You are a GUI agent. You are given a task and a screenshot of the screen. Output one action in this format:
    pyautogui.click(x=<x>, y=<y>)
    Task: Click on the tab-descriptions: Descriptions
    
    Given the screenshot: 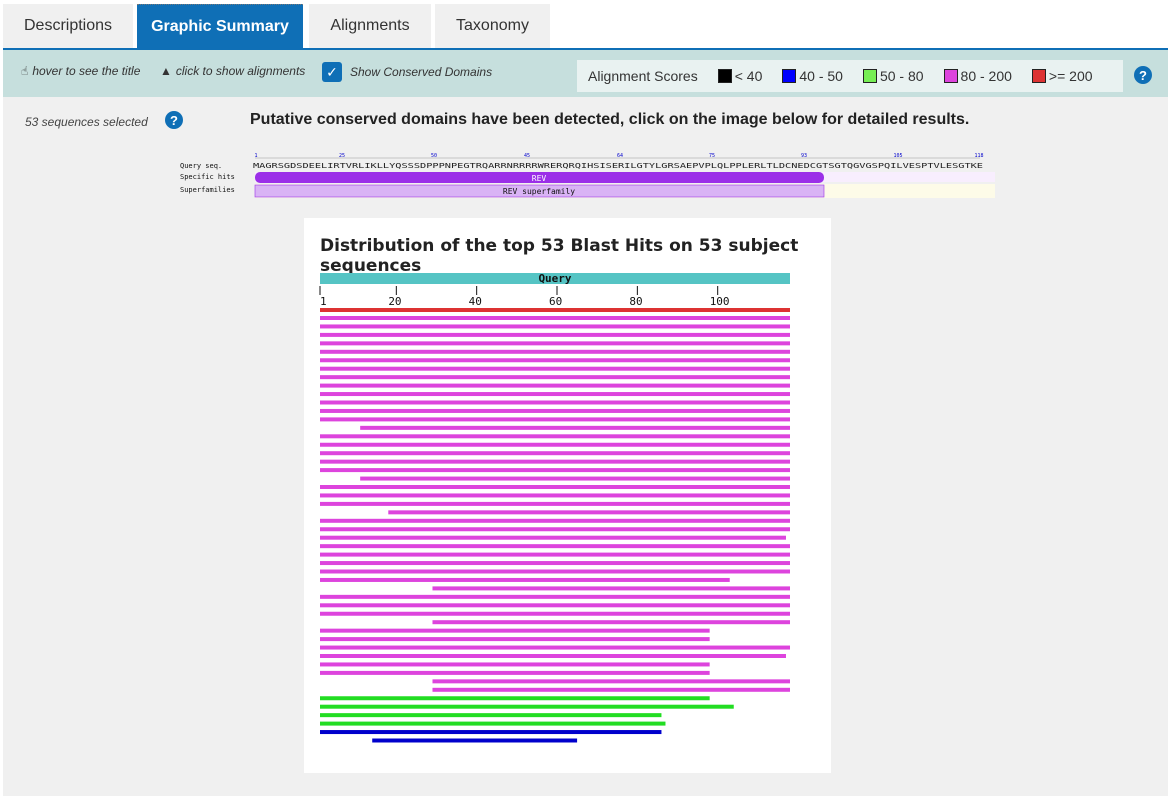 What is the action you would take?
    pyautogui.click(x=68, y=26)
    